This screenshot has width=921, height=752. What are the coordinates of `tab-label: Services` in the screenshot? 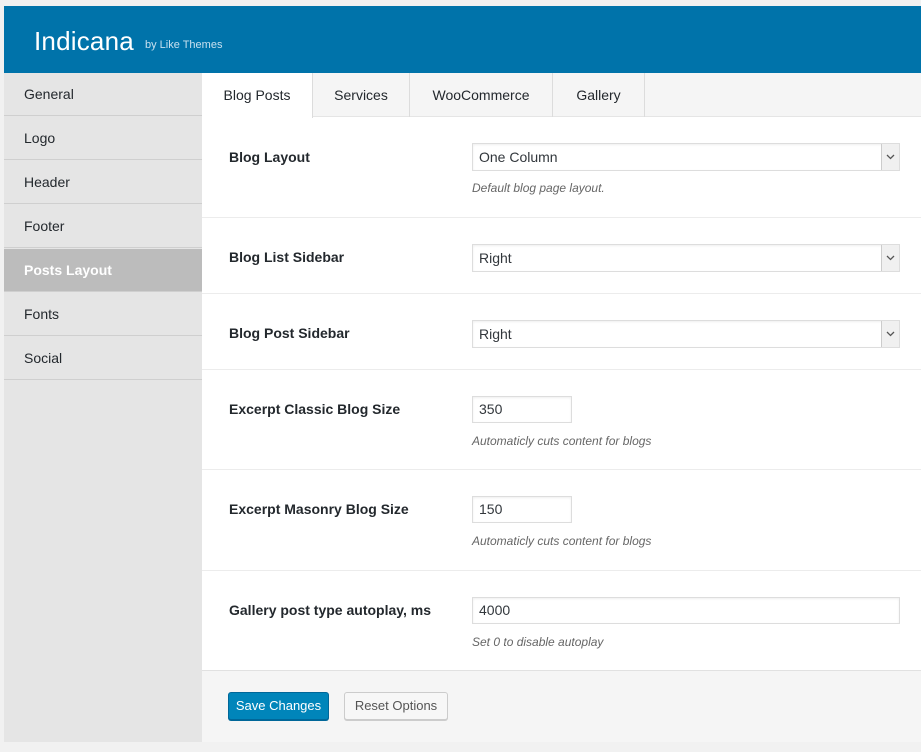 It's located at (361, 95).